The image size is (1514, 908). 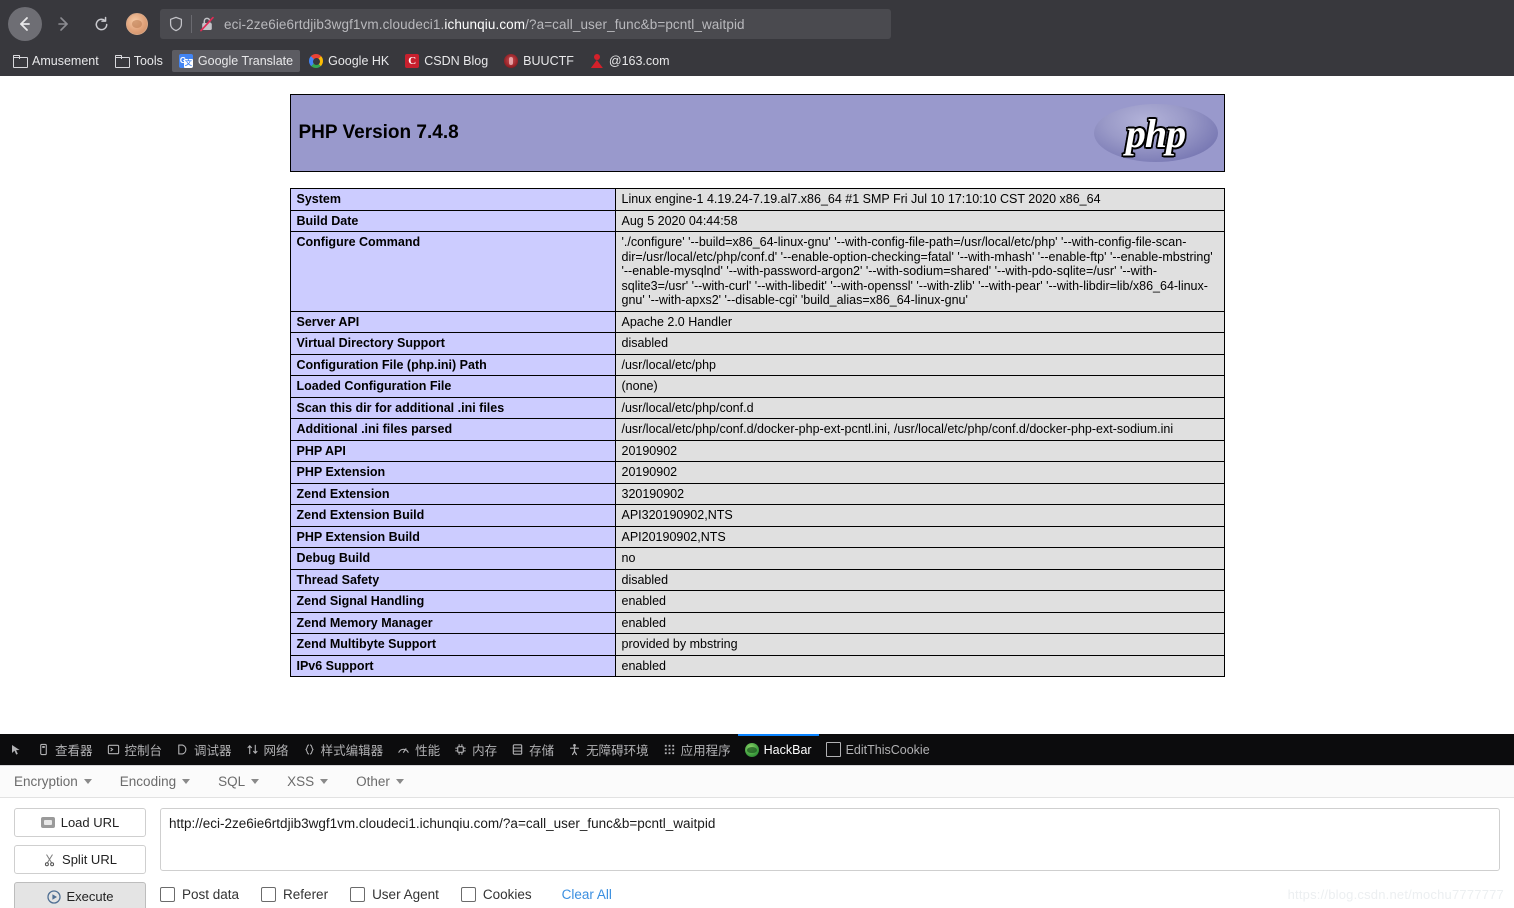 I want to click on load-url-icon, so click(x=47, y=822).